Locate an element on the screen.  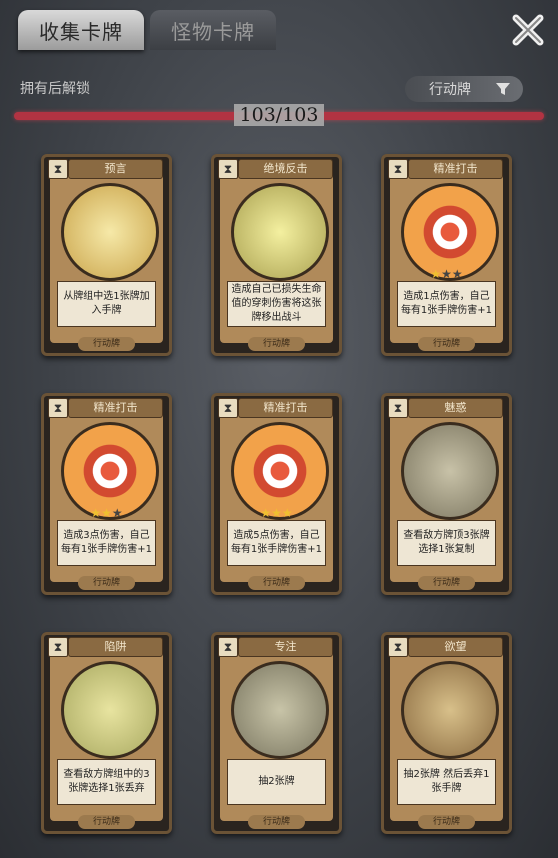
card-item: ⧗ 绝境反击 造成自己已损失生命值的穿刺伤害将这张牌移出战斗 行动牌 is located at coordinates (276, 255).